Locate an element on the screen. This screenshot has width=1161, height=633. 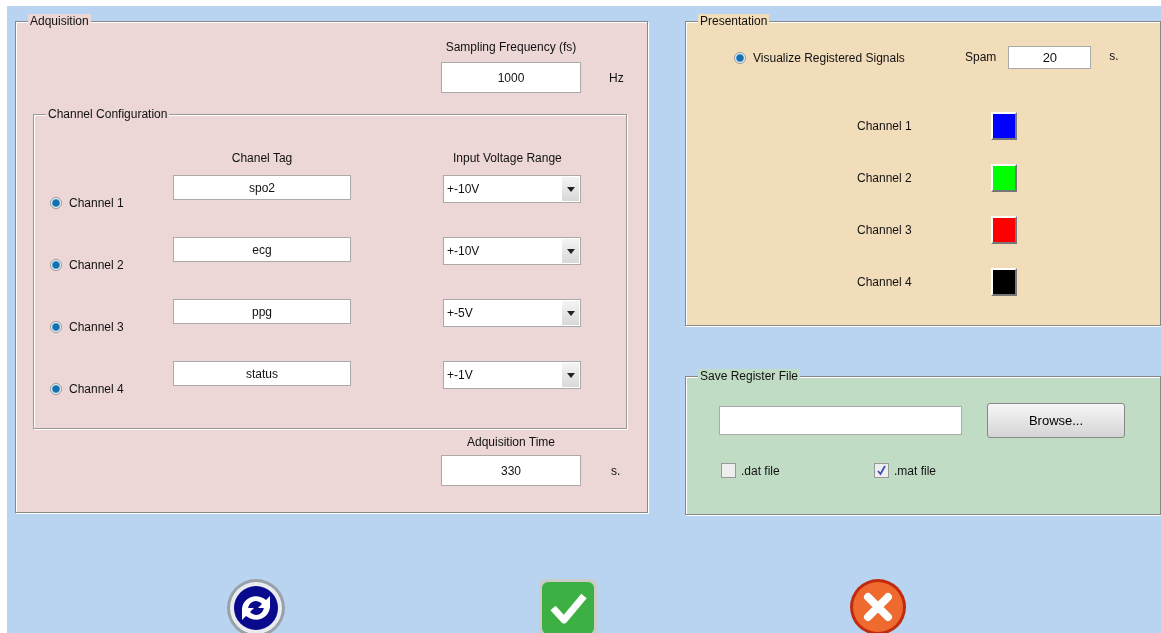
field-label: Sampling Frequency (fs) is located at coordinates (511, 47).